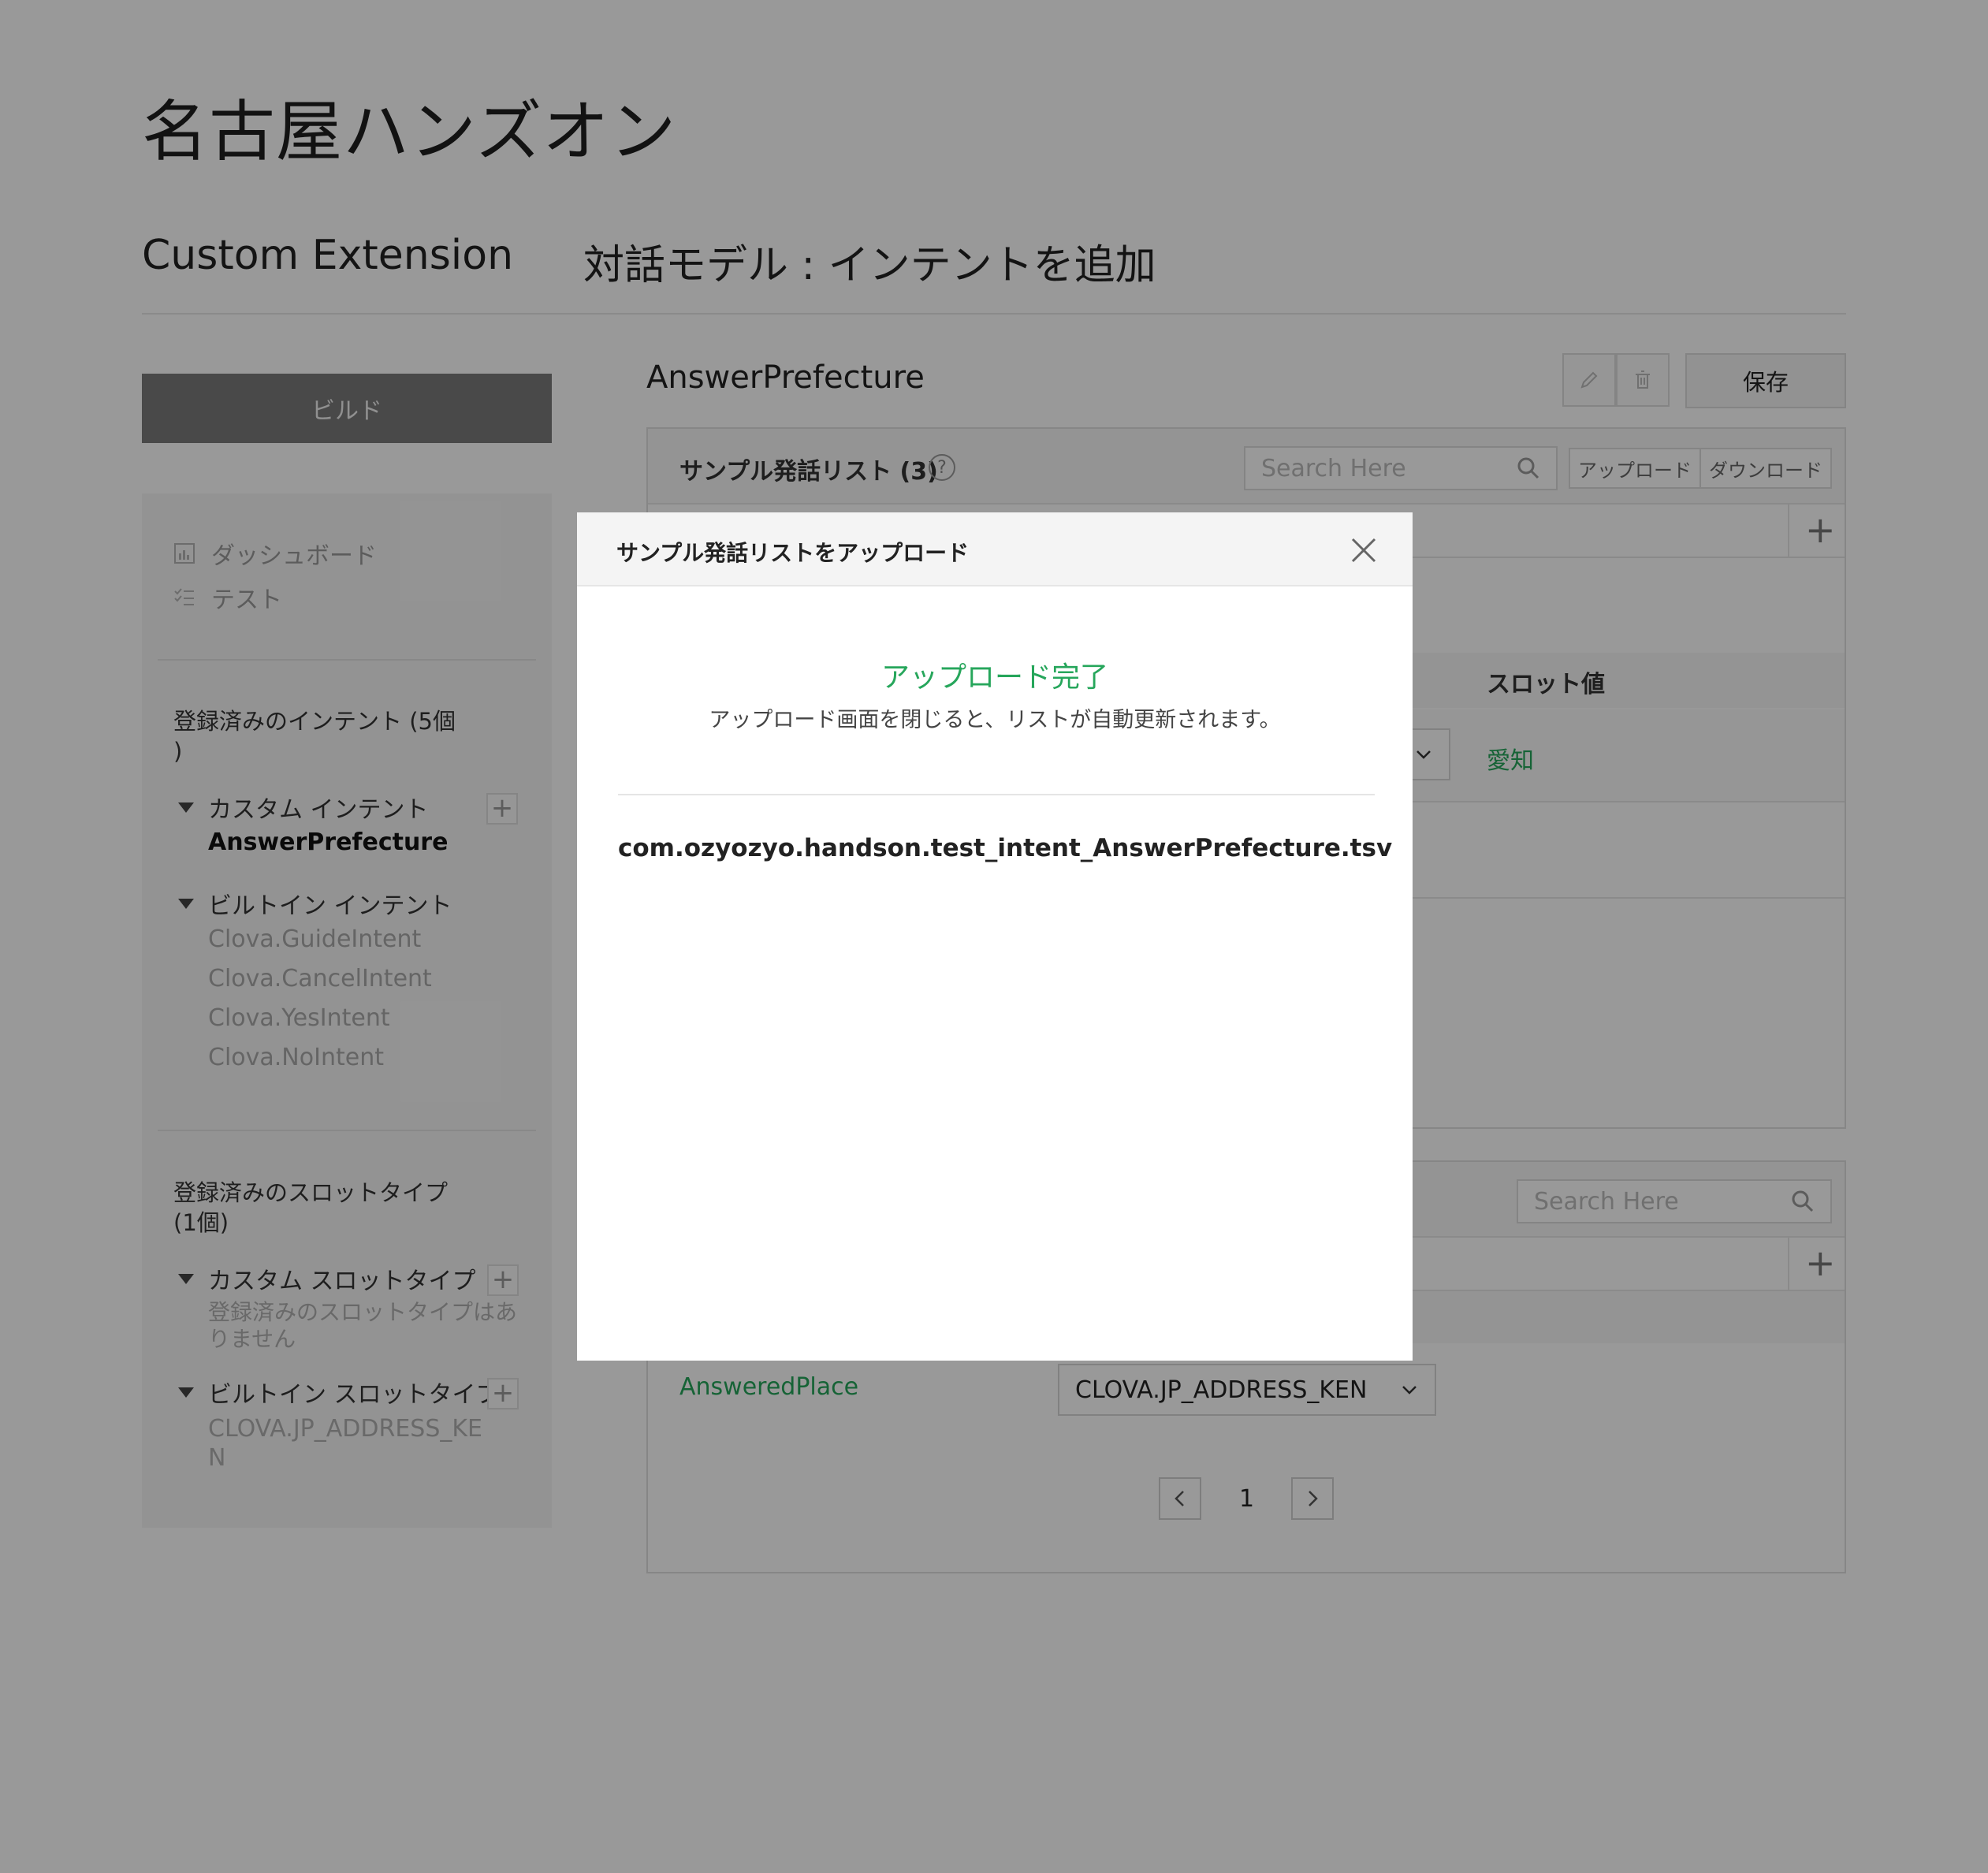 The width and height of the screenshot is (1988, 1873). What do you see at coordinates (996, 794) in the screenshot?
I see `modal-divider` at bounding box center [996, 794].